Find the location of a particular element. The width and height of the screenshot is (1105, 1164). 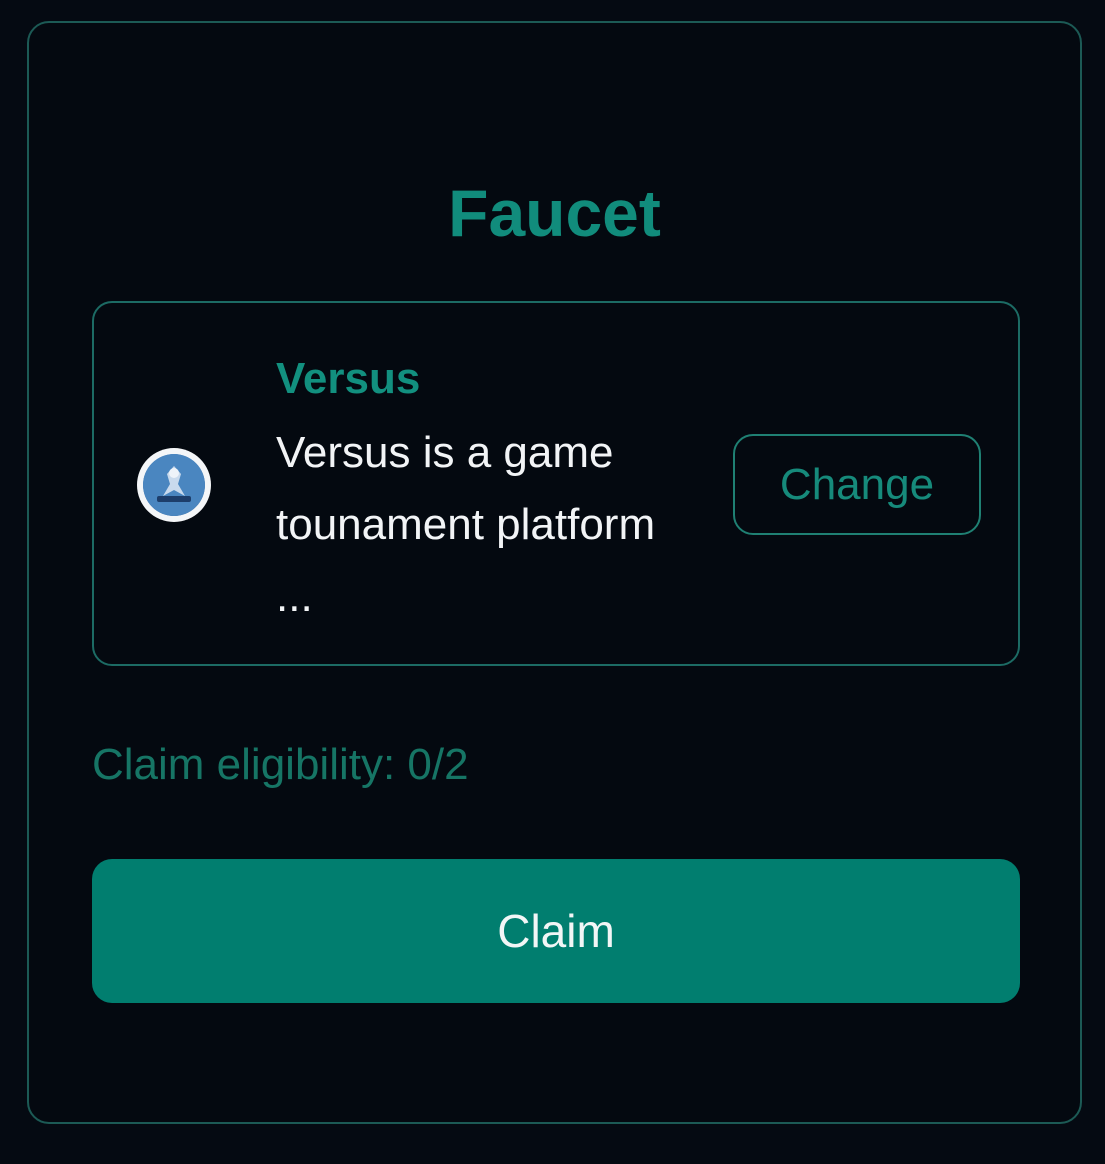

versus-logo-graphic is located at coordinates (174, 485).